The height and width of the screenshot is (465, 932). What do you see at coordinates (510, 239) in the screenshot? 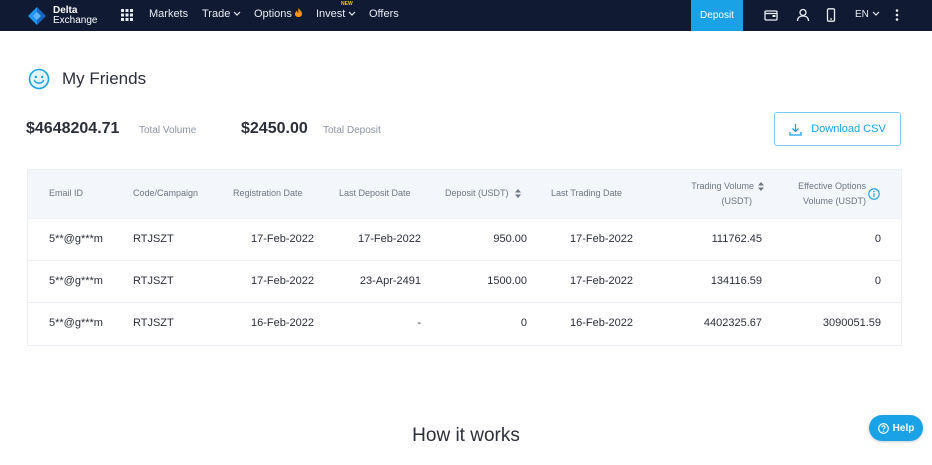
I see `cell-deposit: 950.00` at bounding box center [510, 239].